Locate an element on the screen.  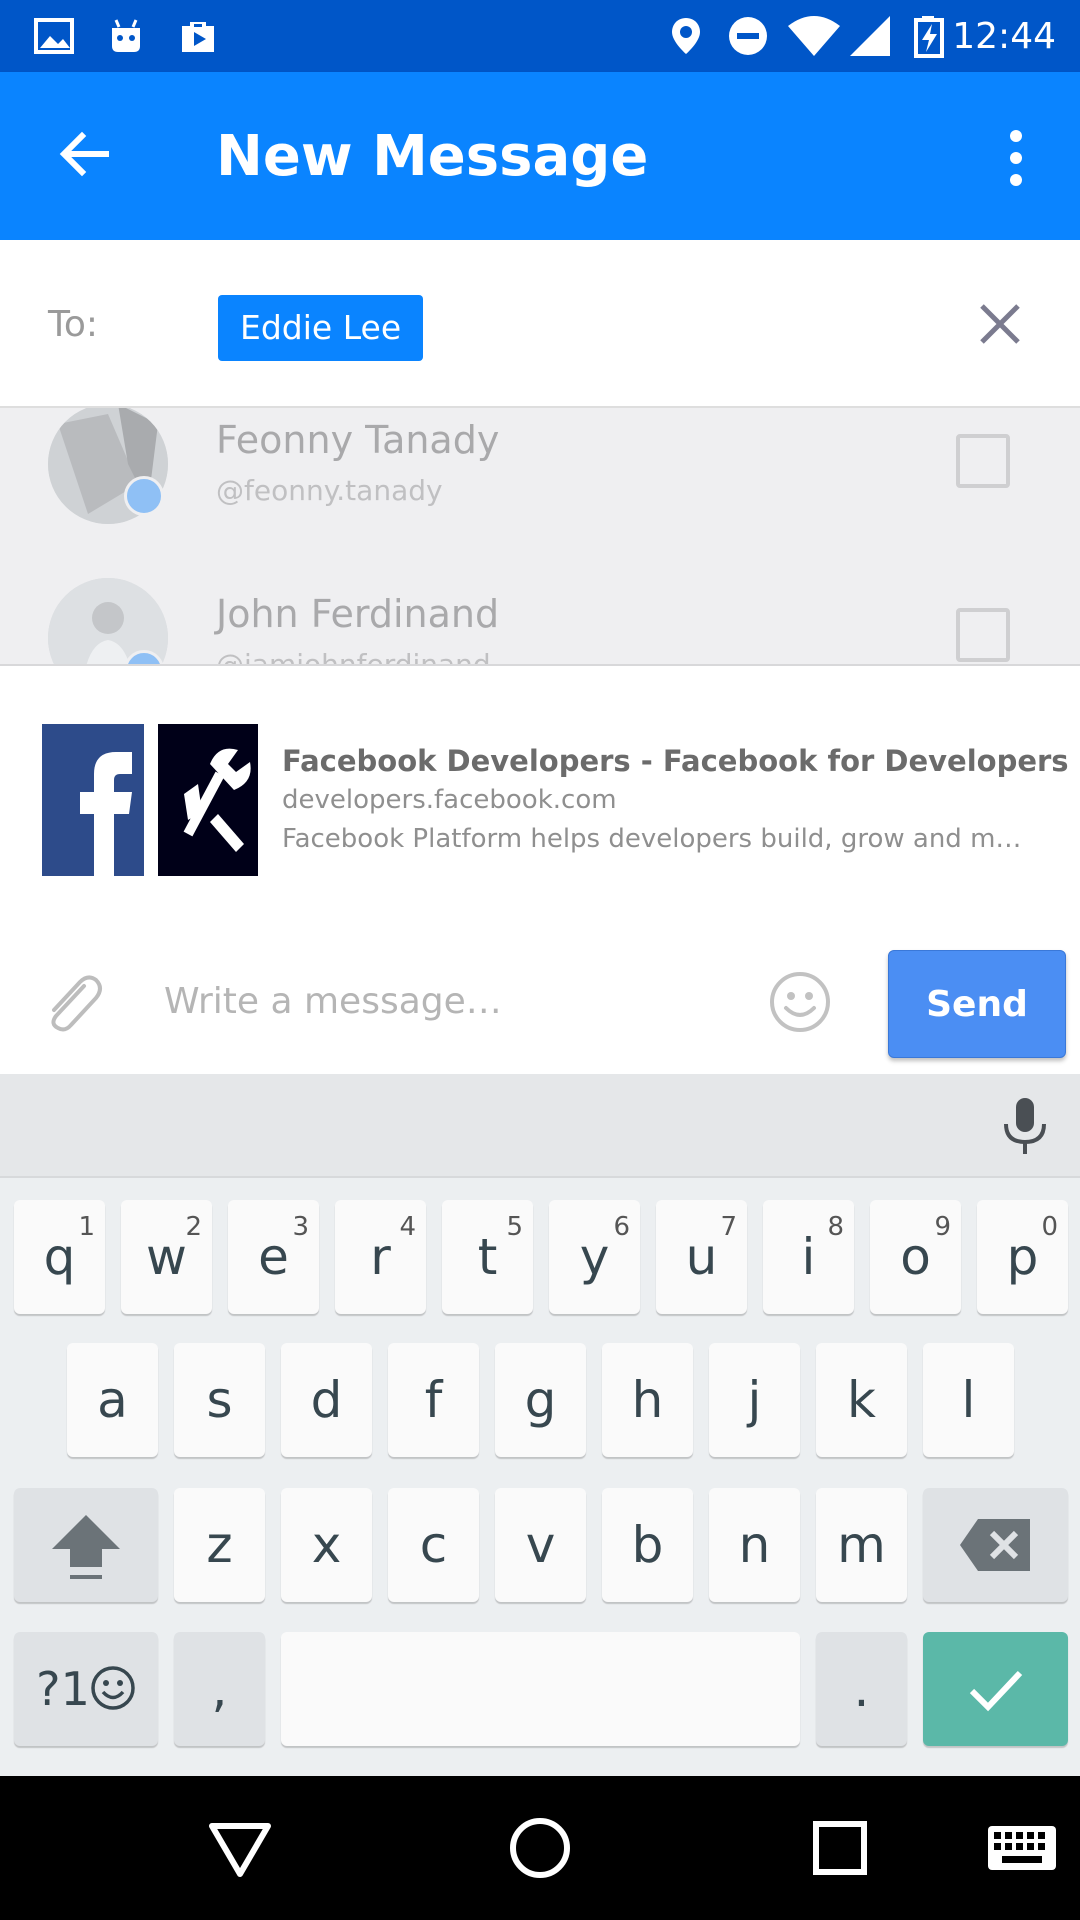
key-p: p0 is located at coordinates (1022, 1257).